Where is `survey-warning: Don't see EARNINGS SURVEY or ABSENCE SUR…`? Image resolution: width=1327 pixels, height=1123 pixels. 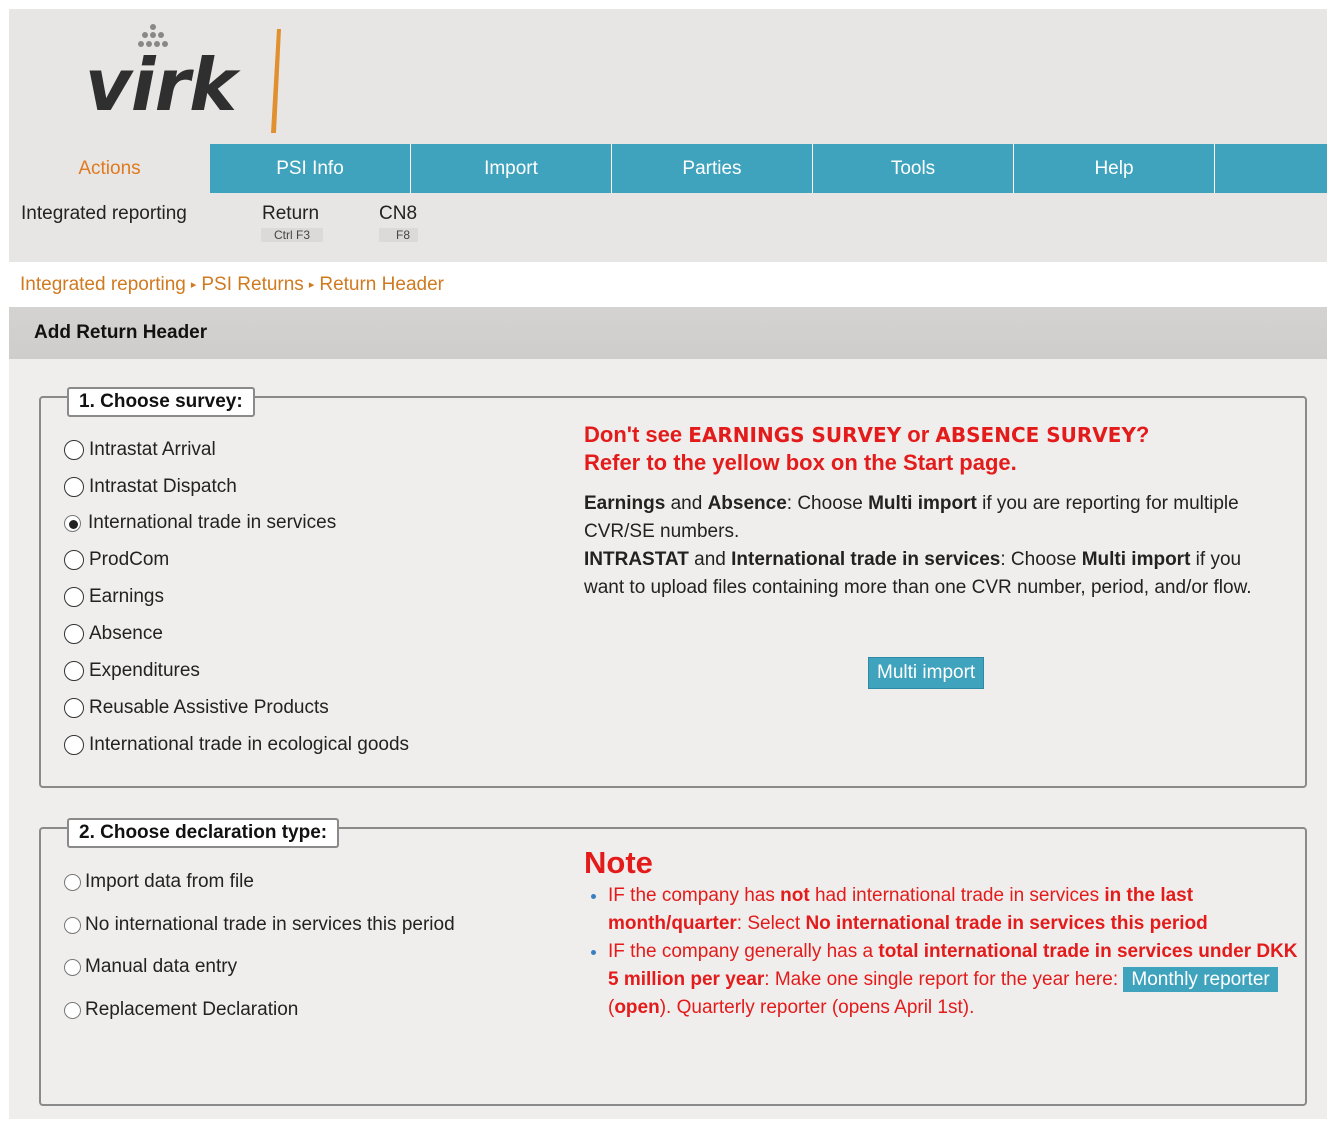 survey-warning: Don't see EARNINGS SURVEY or ABSENCE SUR… is located at coordinates (866, 449).